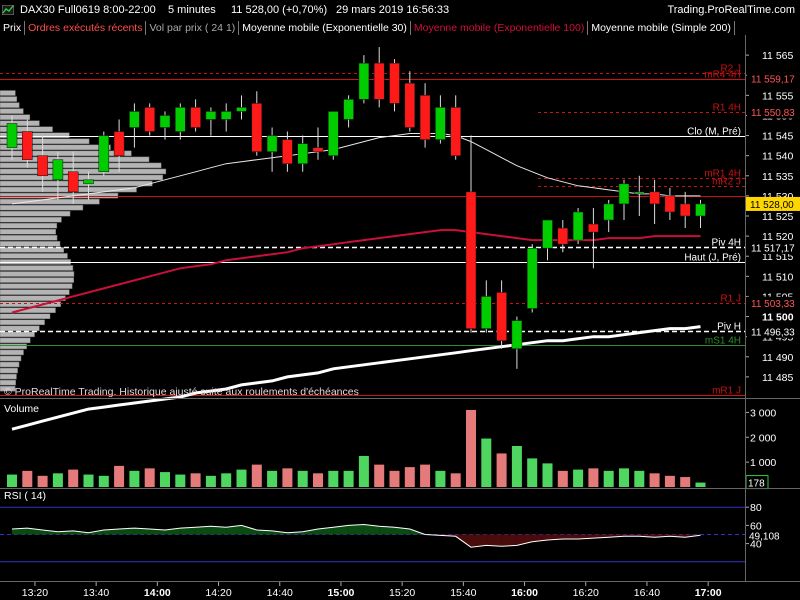  I want to click on level-label: R1 4H, so click(727, 108).